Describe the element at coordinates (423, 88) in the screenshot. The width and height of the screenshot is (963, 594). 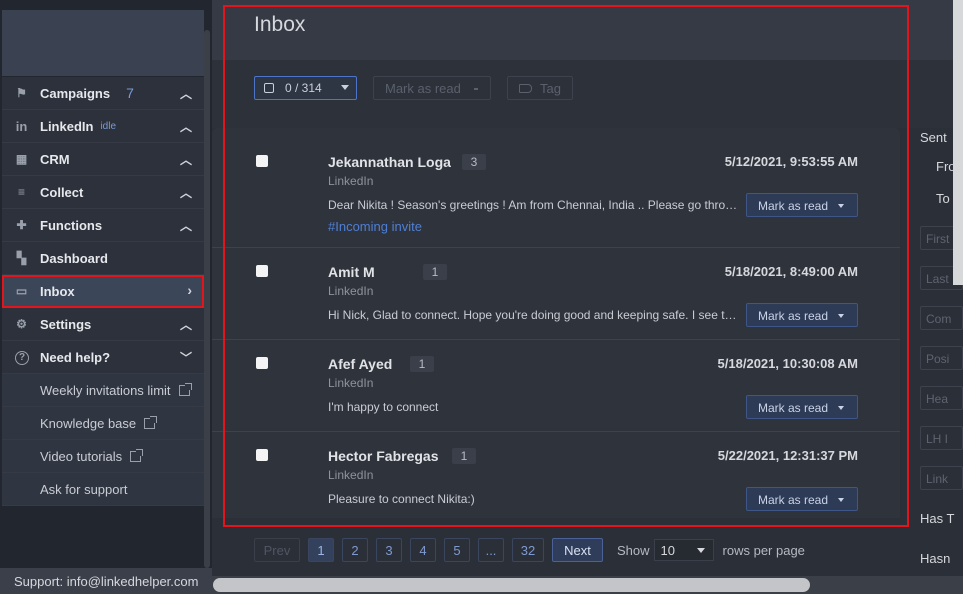
I see `mark-as-read-bulk-label: Mark as read` at that location.